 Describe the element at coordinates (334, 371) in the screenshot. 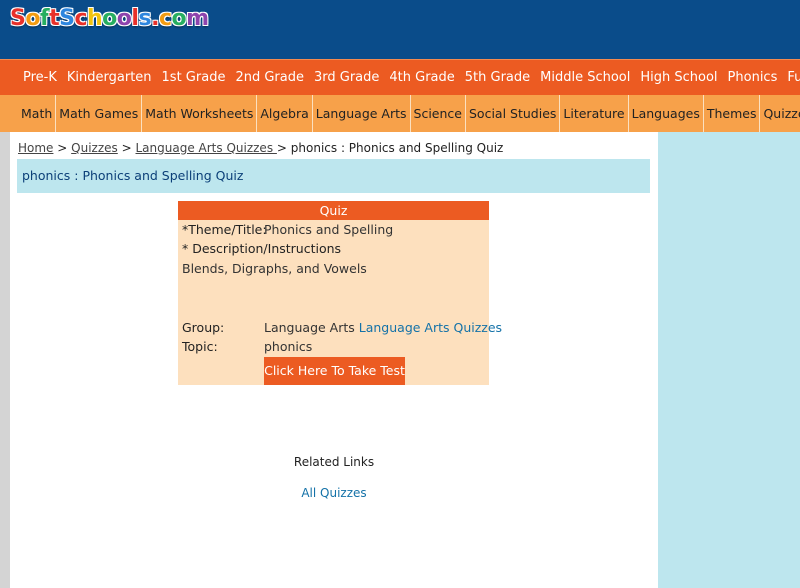

I see `take-test-button: Click Here To Take Test` at that location.